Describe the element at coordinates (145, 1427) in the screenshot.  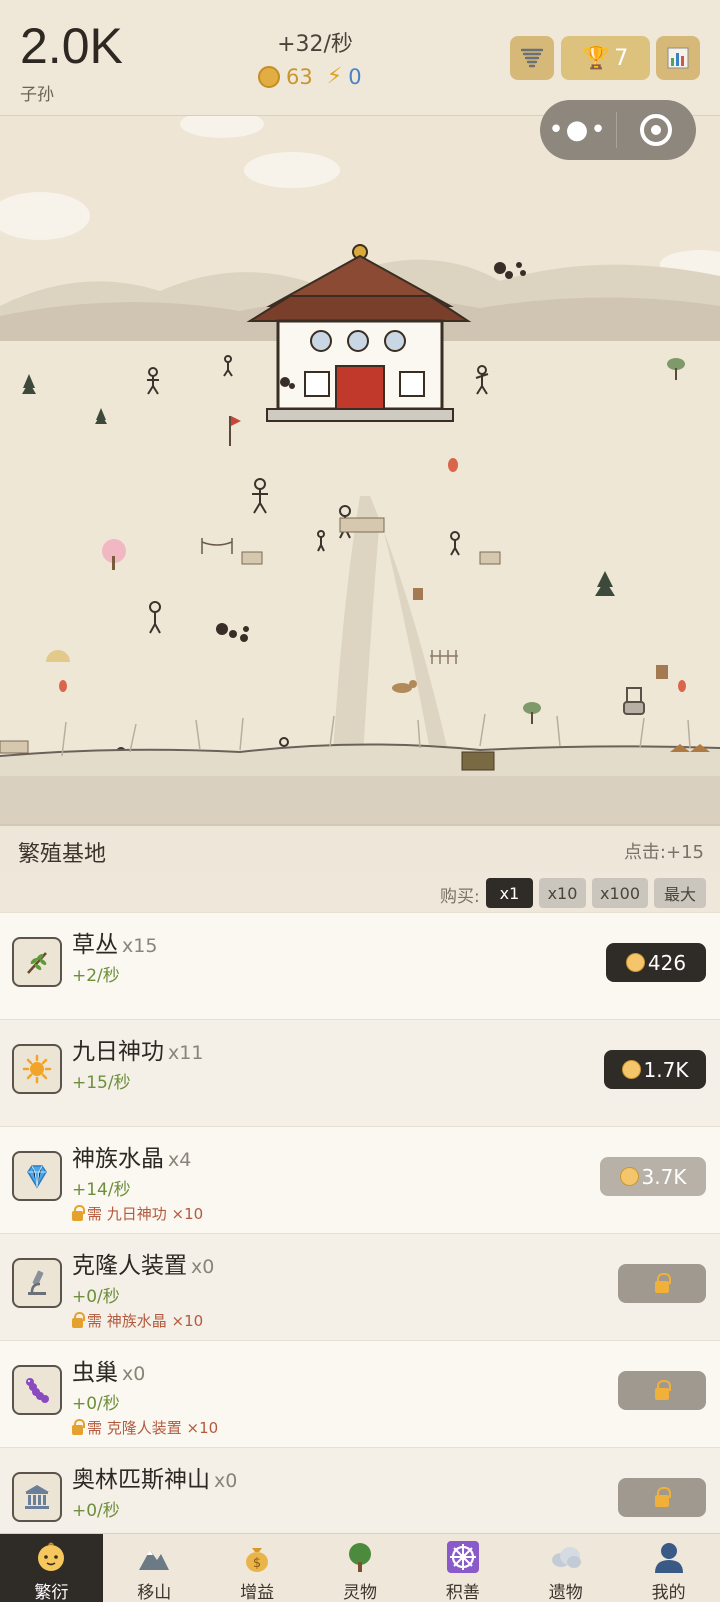
I see `item-requirement: 需 克隆人装置 ×10` at that location.